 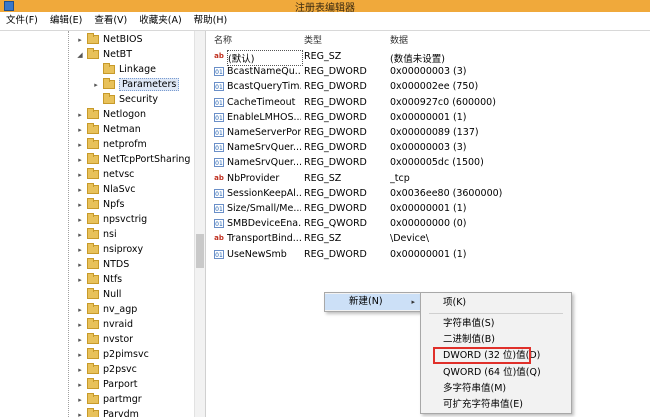 What do you see at coordinates (100, 204) in the screenshot?
I see `tree-item: ▸ Npfs` at bounding box center [100, 204].